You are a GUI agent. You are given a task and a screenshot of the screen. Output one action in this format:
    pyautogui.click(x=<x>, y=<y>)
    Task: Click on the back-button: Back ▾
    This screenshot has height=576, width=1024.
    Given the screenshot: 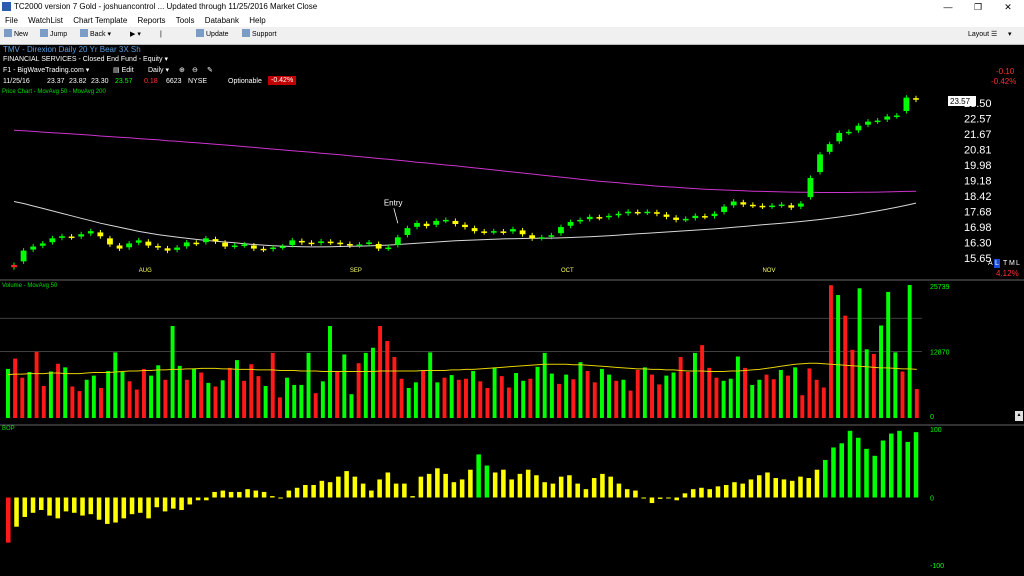 What is the action you would take?
    pyautogui.click(x=95, y=35)
    